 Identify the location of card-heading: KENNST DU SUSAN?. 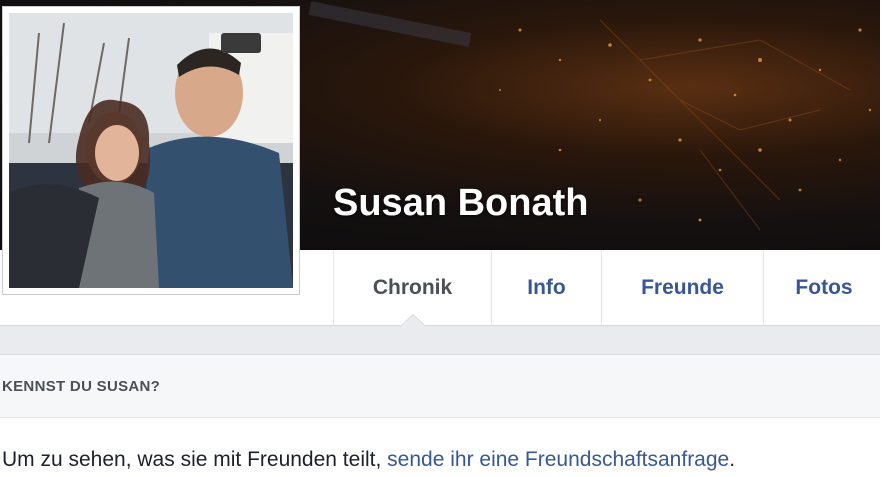
(440, 386).